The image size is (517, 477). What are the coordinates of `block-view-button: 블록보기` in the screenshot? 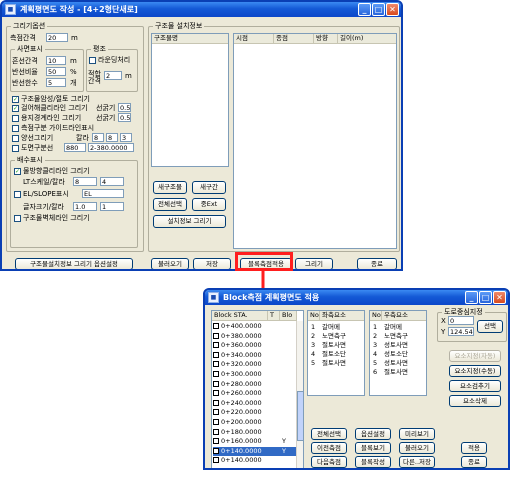 It's located at (373, 448).